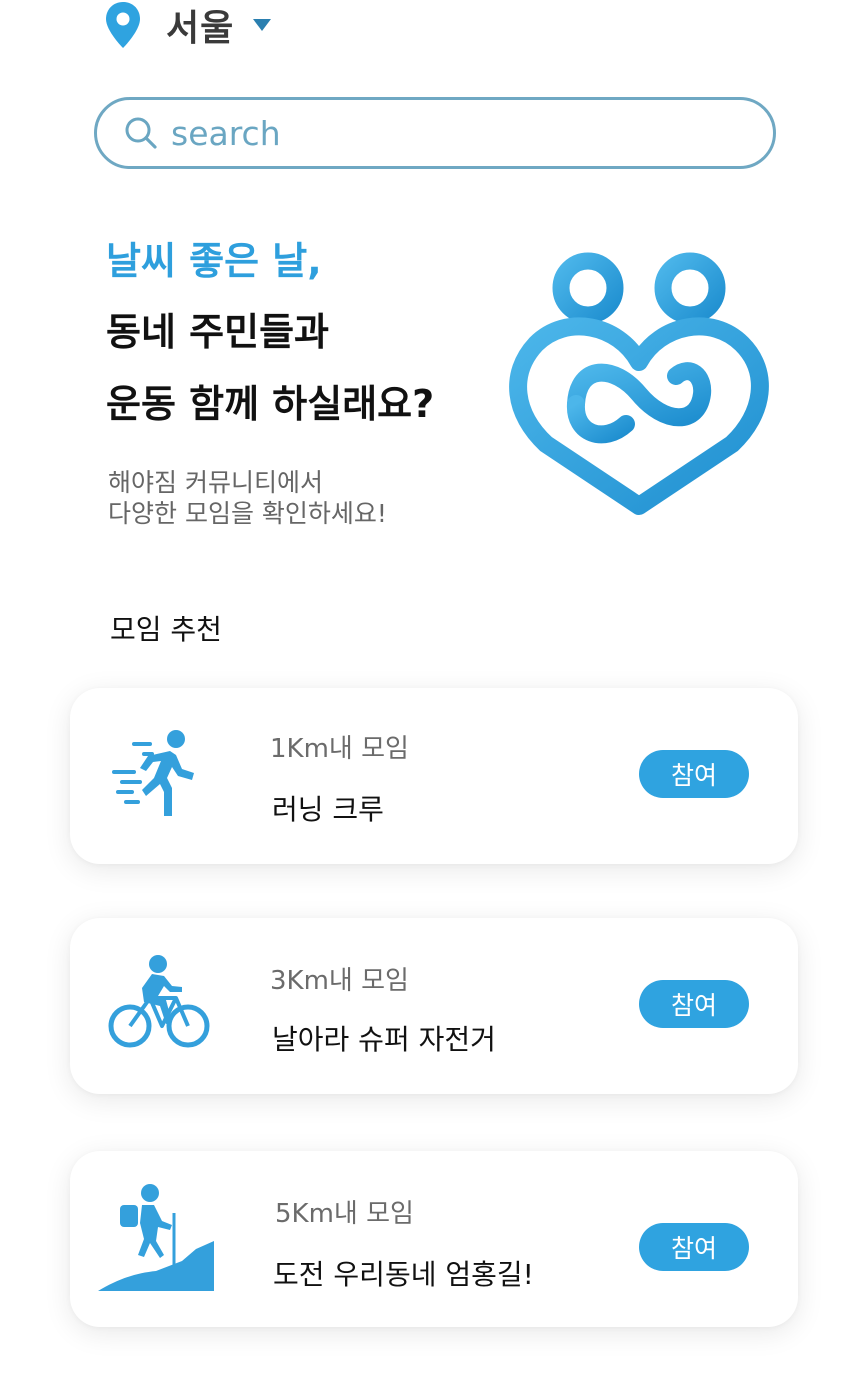 This screenshot has width=868, height=1397. I want to click on hiking-icon, so click(156, 1237).